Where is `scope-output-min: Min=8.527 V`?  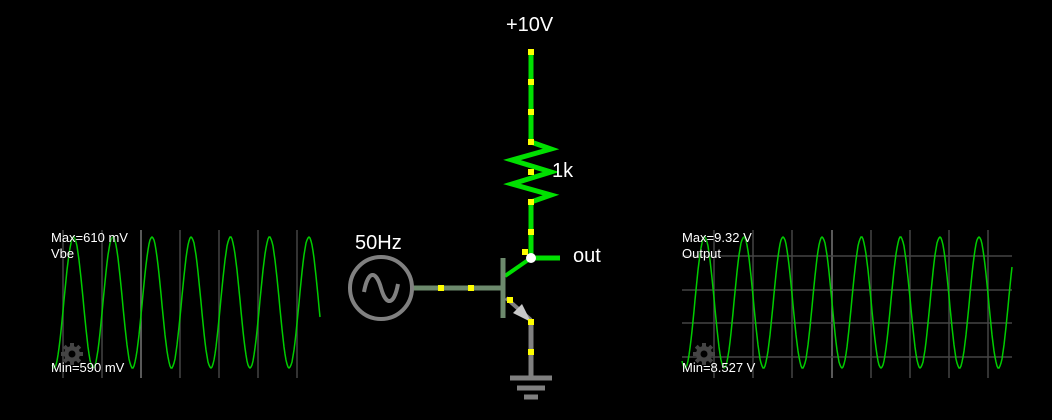
scope-output-min: Min=8.527 V is located at coordinates (719, 367).